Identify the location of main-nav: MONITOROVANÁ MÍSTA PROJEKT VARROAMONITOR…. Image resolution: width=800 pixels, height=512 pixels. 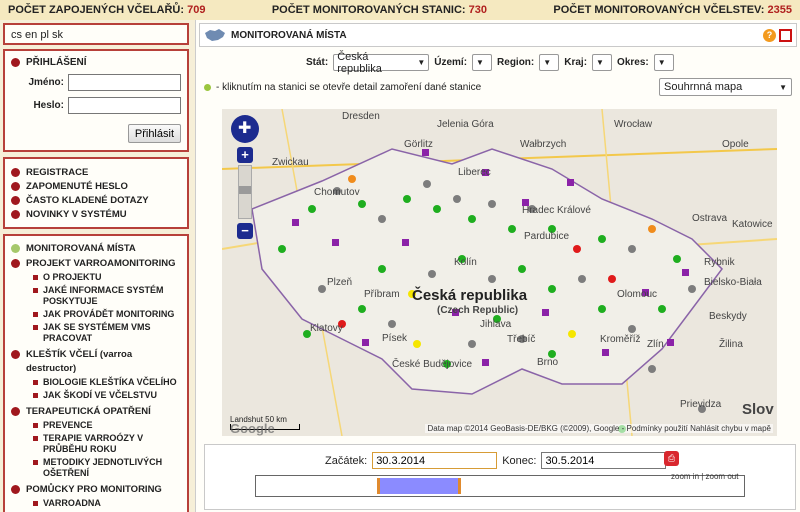
(96, 373).